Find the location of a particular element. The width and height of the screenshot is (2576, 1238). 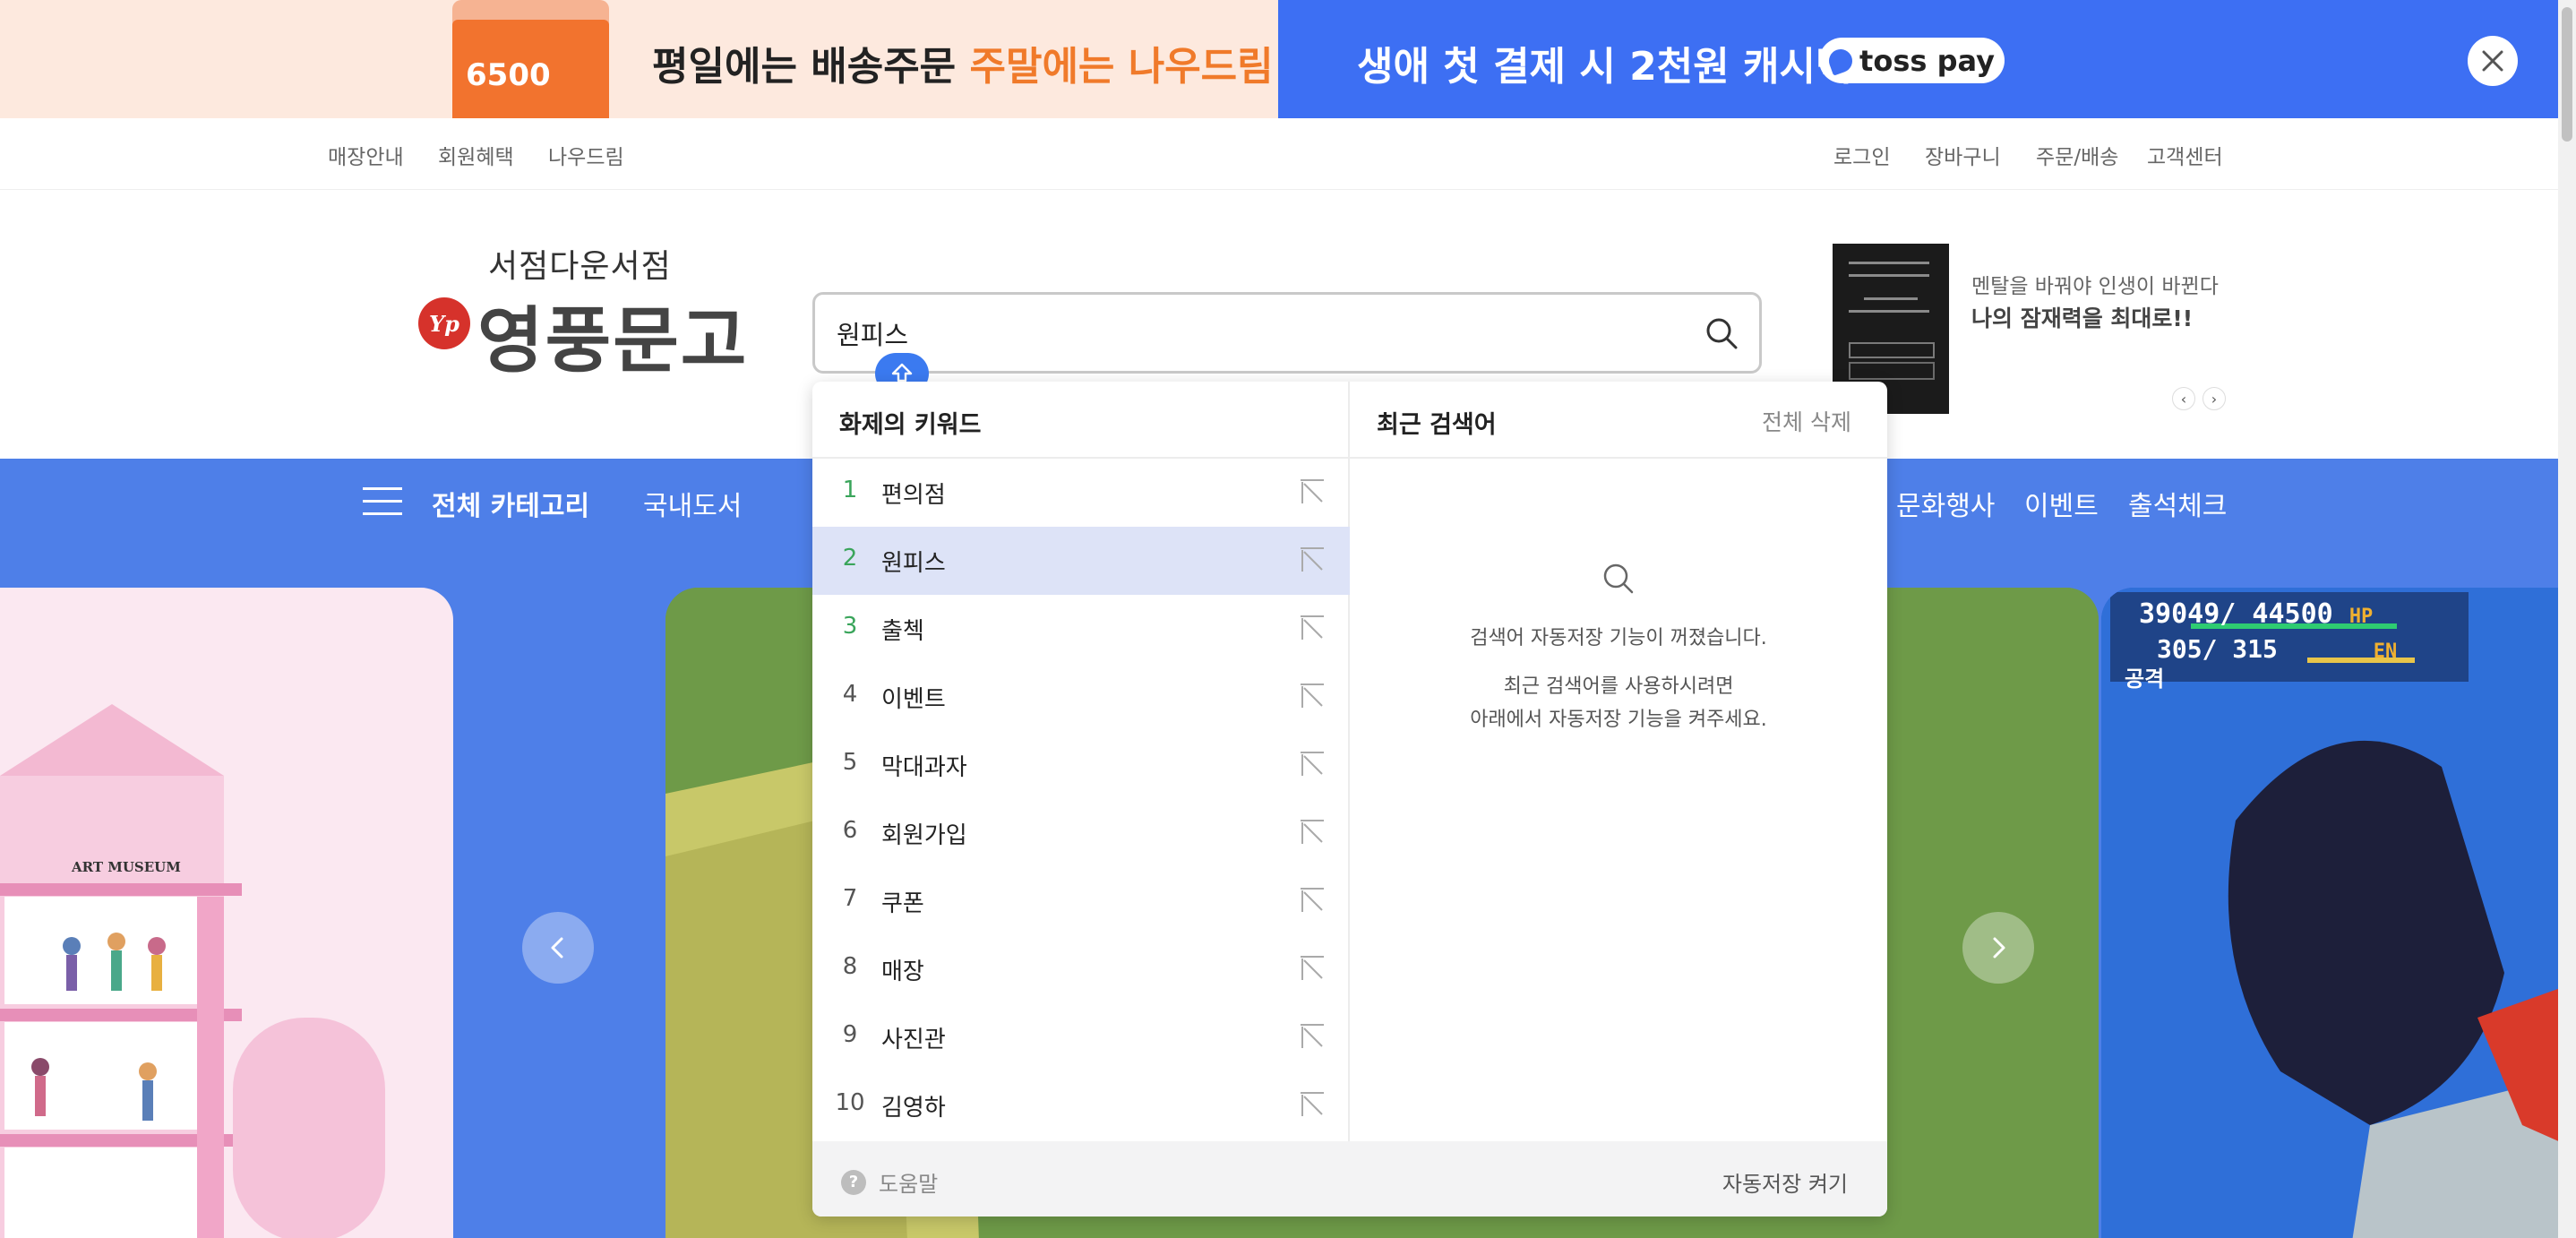

museum-sign: ART MUSEUM is located at coordinates (126, 867).